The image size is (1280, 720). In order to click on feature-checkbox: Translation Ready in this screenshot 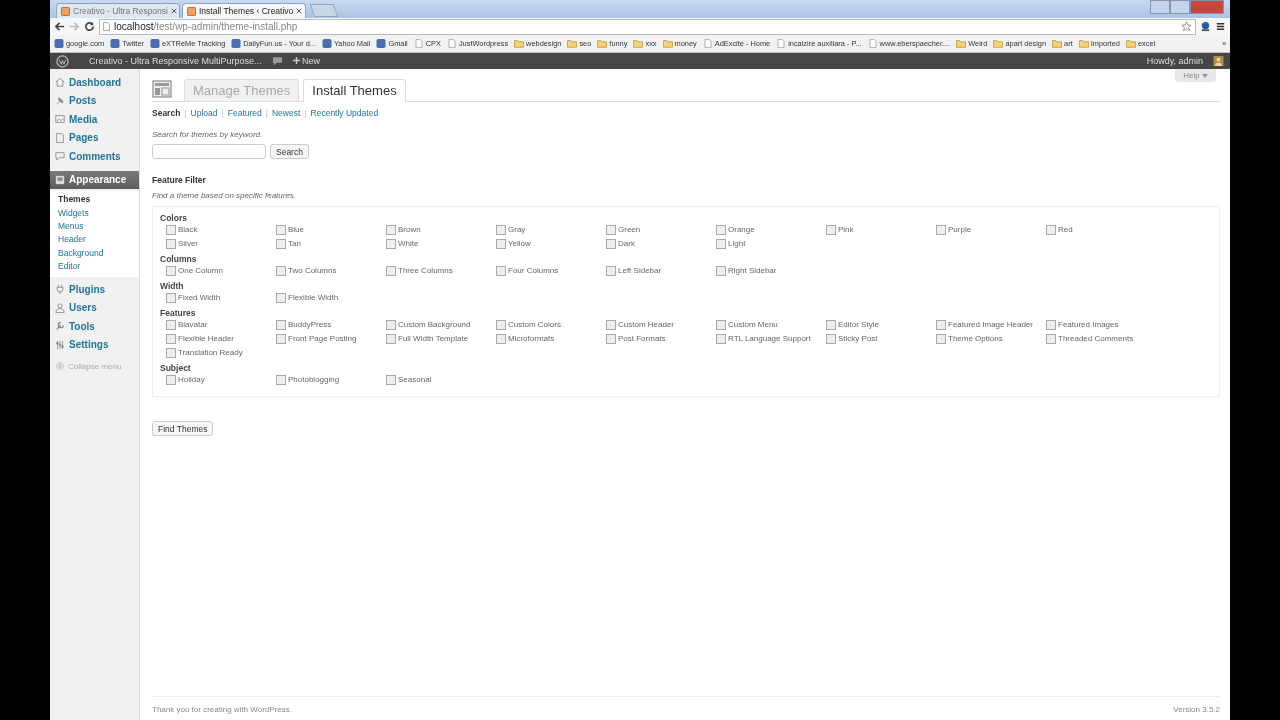, I will do `click(221, 352)`.